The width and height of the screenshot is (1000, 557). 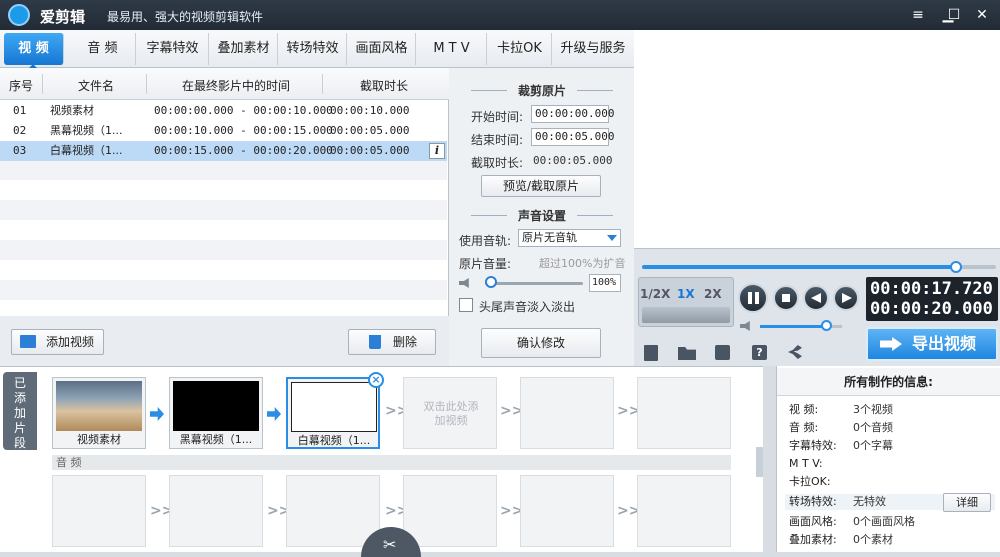 I want to click on speed-double: 2X, so click(x=713, y=294).